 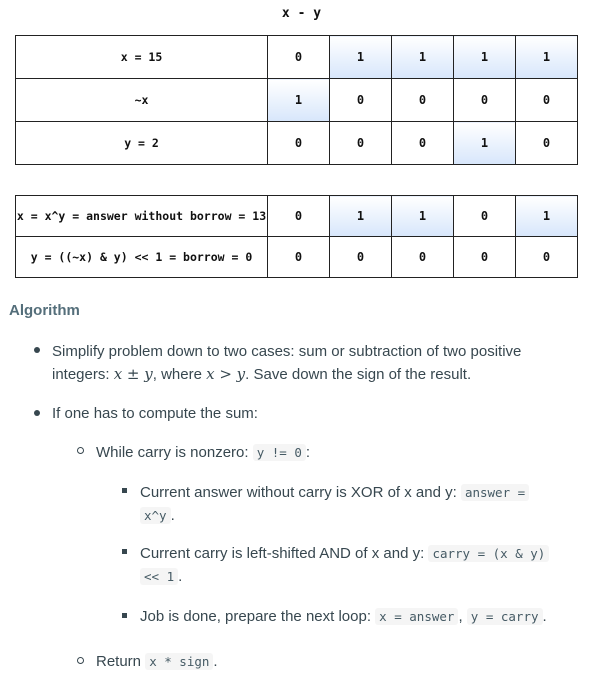 What do you see at coordinates (159, 576) in the screenshot?
I see `inline-code: << 1` at bounding box center [159, 576].